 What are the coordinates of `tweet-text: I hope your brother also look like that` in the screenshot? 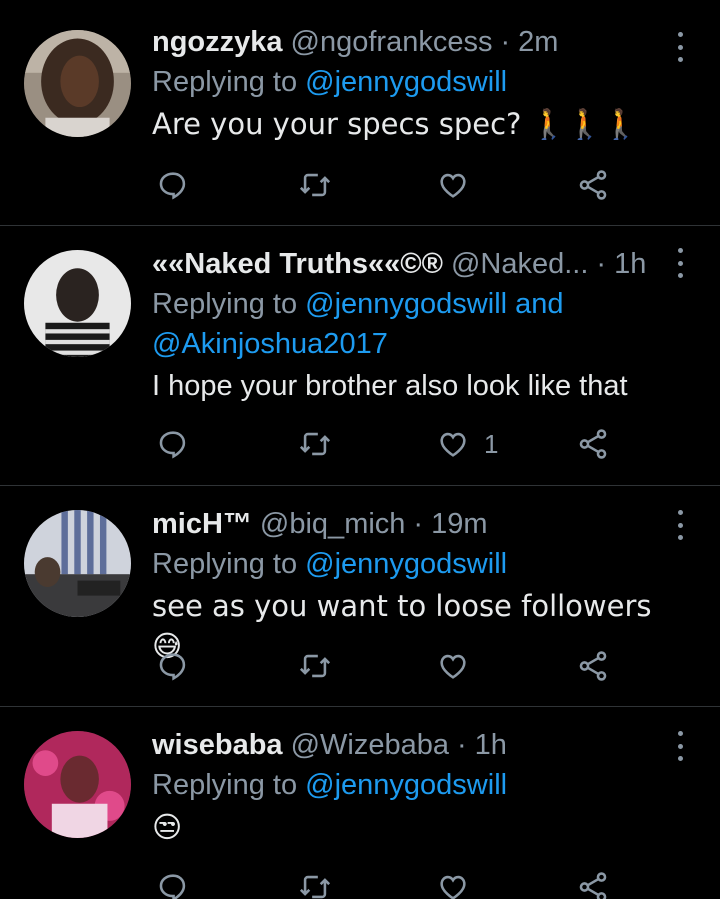 It's located at (390, 386).